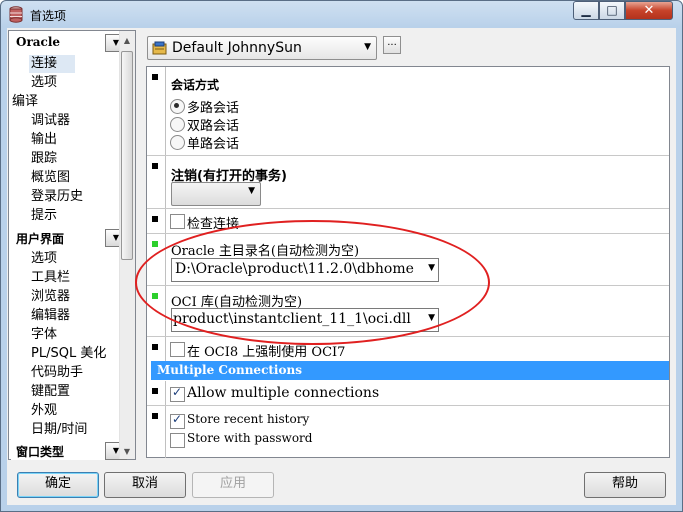 The image size is (683, 512). I want to click on scroll-up-icon: ▲, so click(127, 40).